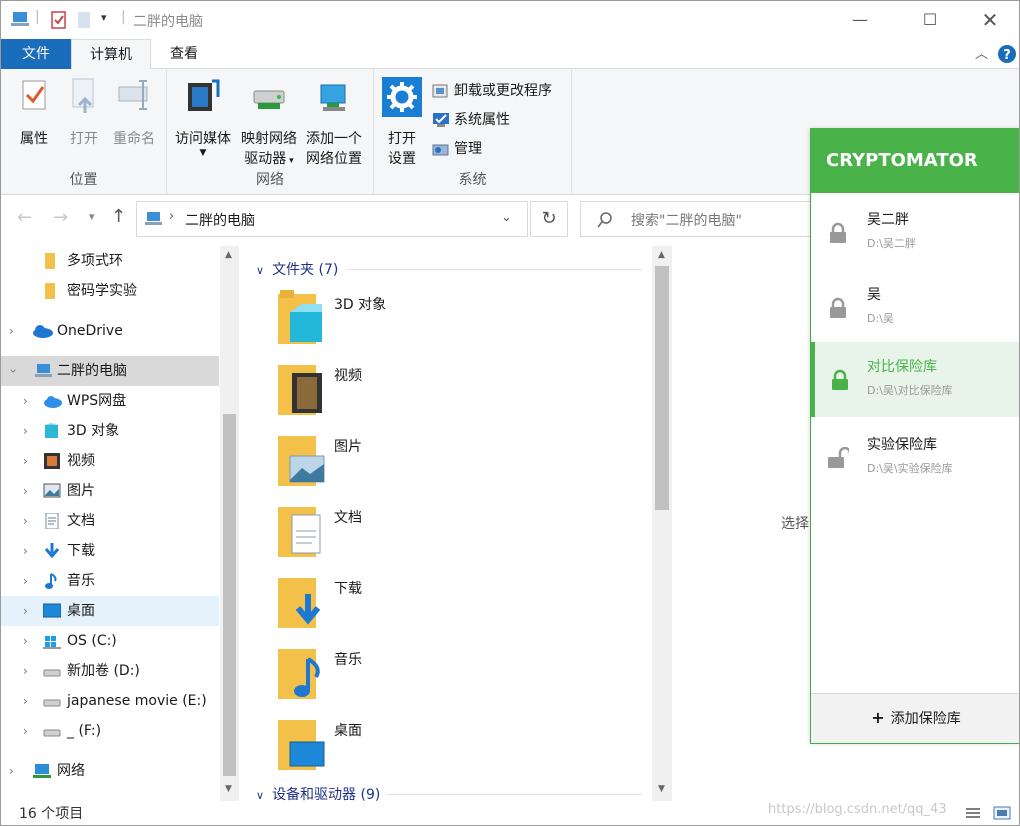 The height and width of the screenshot is (826, 1020). What do you see at coordinates (110, 461) in the screenshot?
I see `nav-item-videos: › 视频` at bounding box center [110, 461].